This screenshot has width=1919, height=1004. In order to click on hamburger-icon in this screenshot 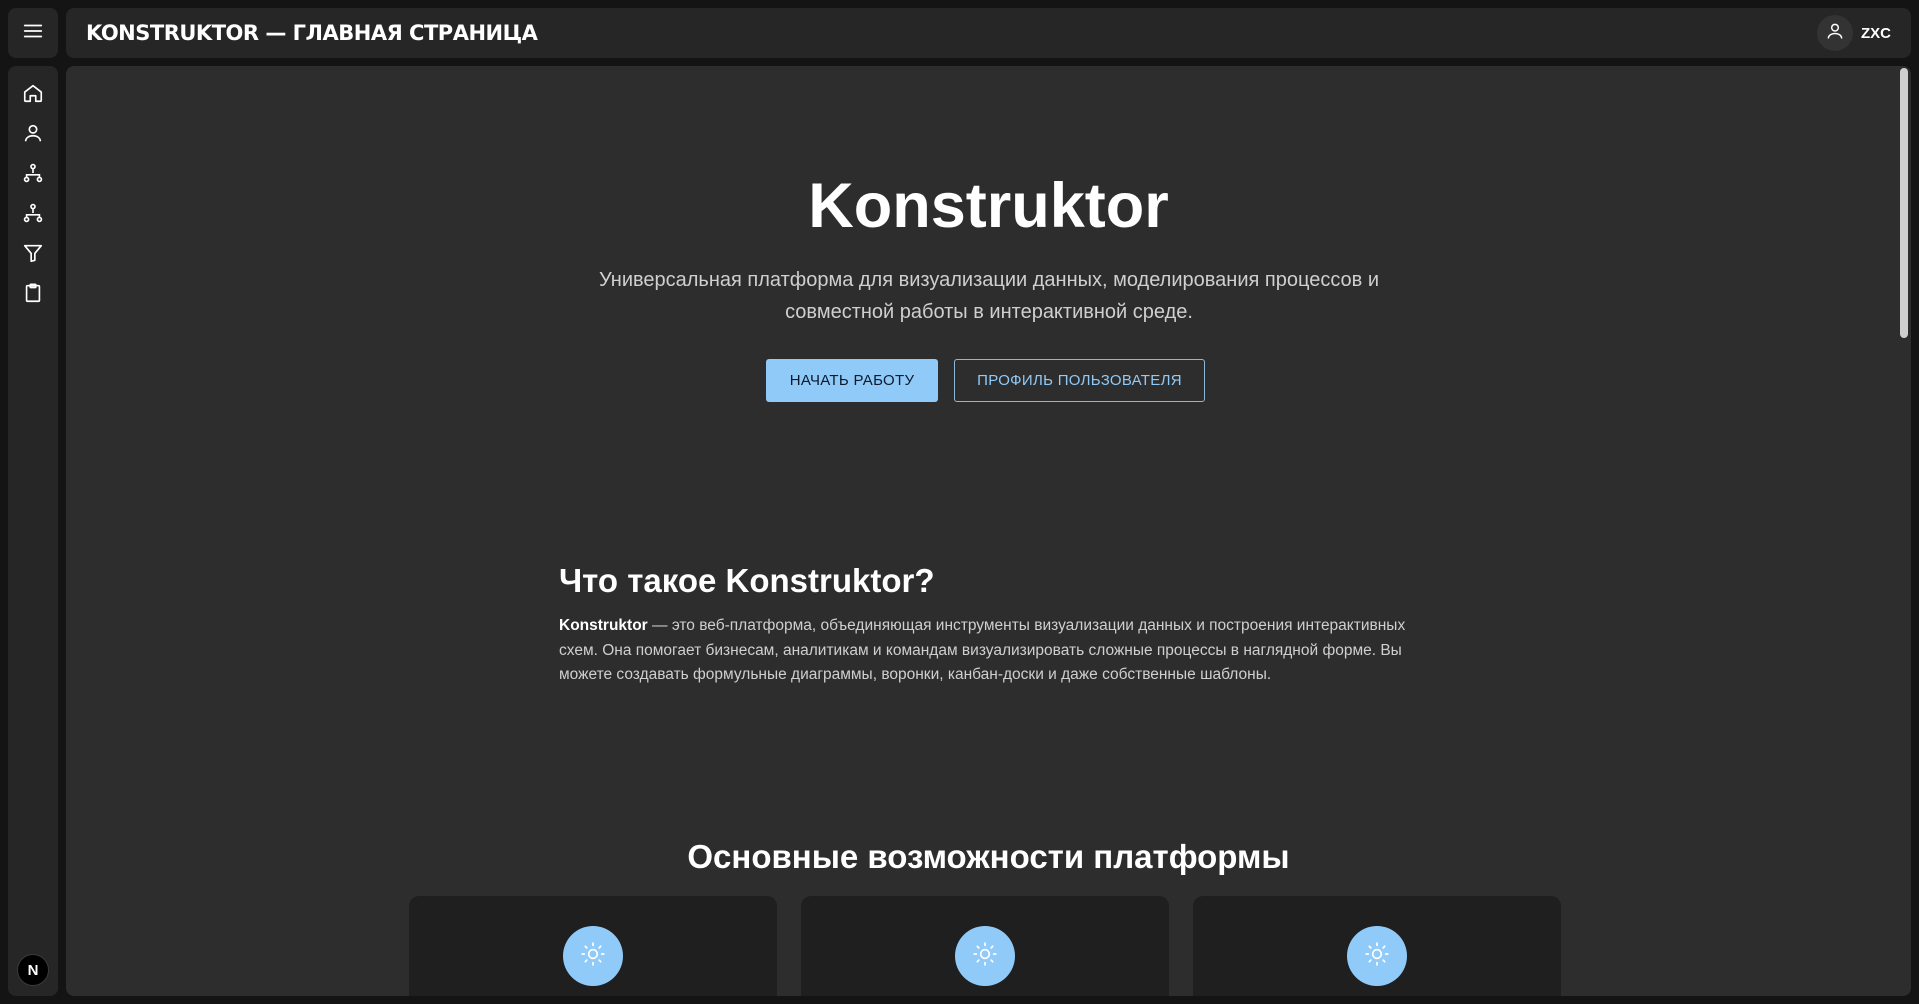, I will do `click(33, 33)`.